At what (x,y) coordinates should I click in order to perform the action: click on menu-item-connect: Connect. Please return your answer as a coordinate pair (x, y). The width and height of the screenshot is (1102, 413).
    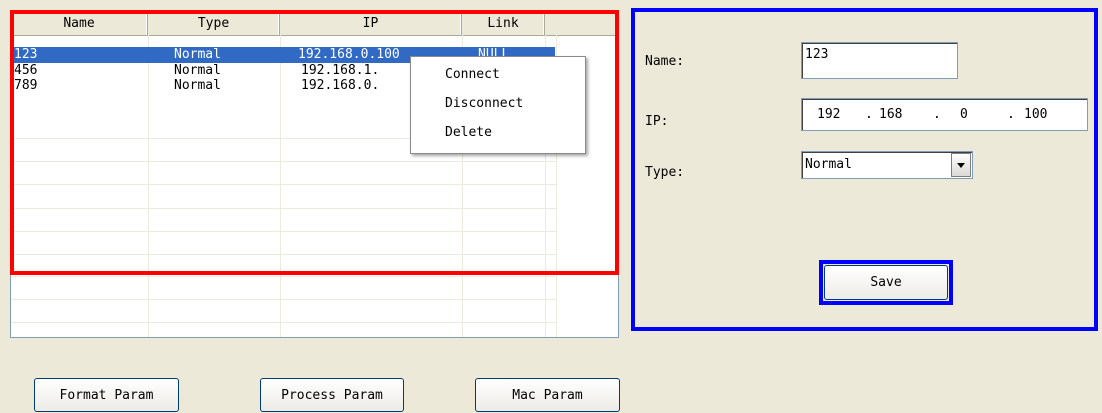
    Looking at the image, I should click on (498, 75).